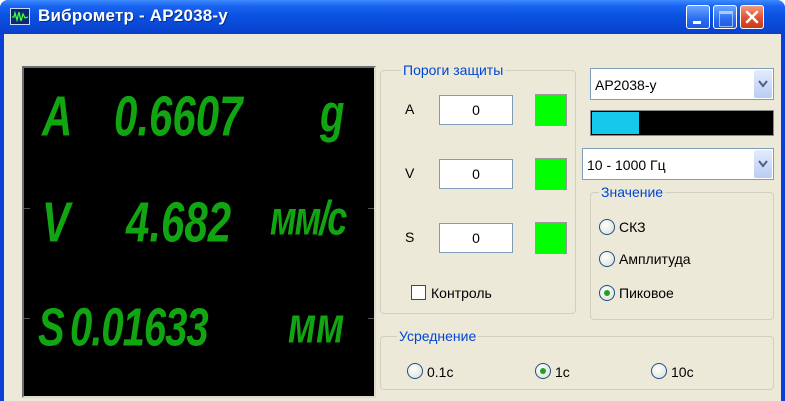  Describe the element at coordinates (392, 17) in the screenshot. I see `title-bar: Виброметр - AP2038-у` at that location.